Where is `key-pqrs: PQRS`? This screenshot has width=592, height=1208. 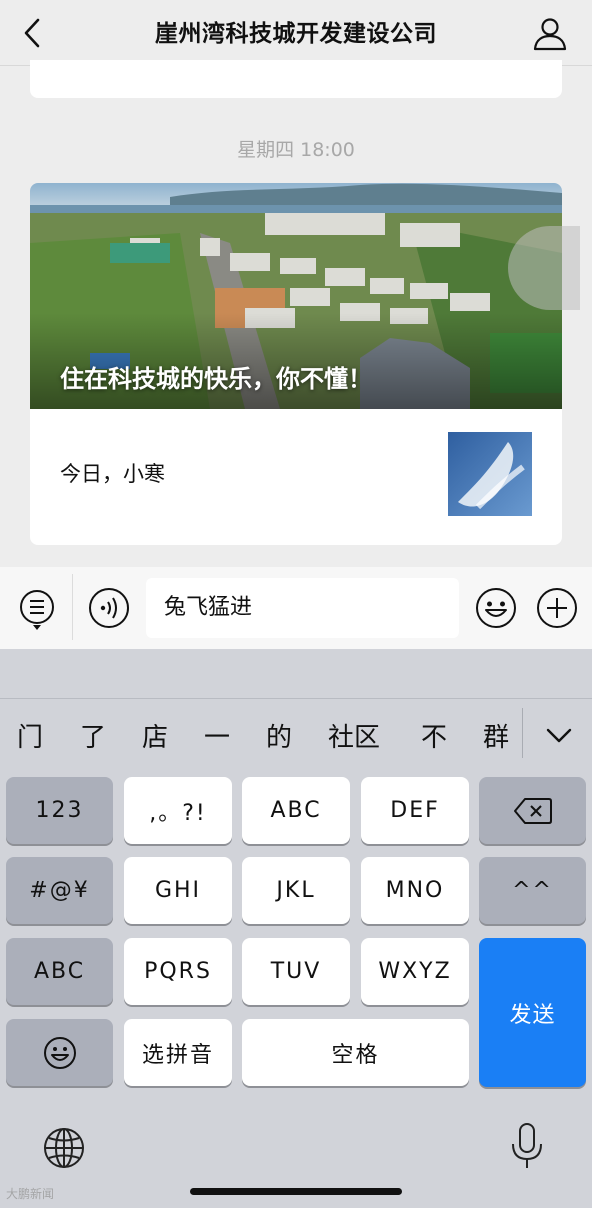
key-pqrs: PQRS is located at coordinates (178, 971).